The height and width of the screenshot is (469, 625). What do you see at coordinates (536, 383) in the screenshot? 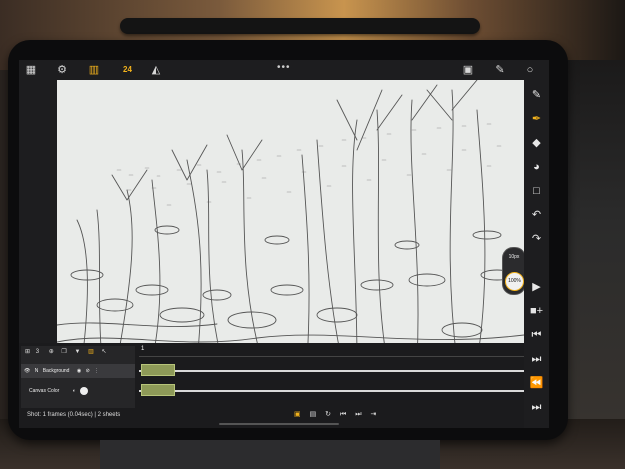
I see `next-frame-icon: ⏪` at bounding box center [536, 383].